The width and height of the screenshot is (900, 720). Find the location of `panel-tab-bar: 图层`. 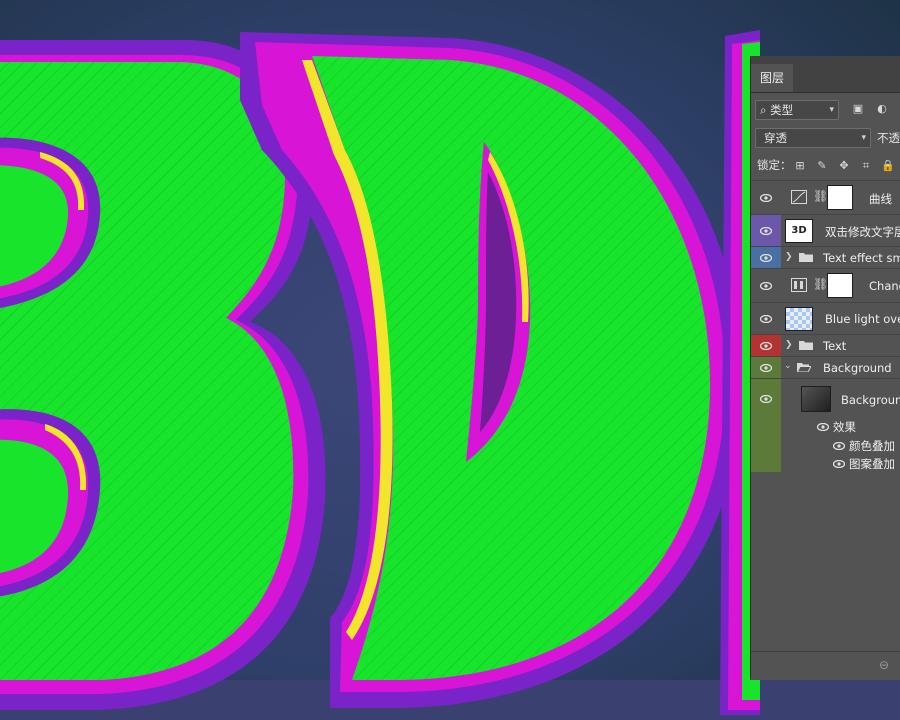

panel-tab-bar: 图层 is located at coordinates (825, 74).